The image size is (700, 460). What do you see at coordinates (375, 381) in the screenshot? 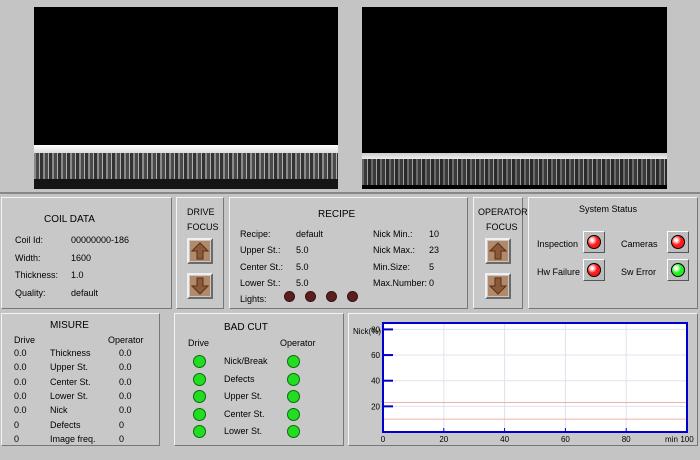
I see `chart-y-tick-label: 40` at bounding box center [375, 381].